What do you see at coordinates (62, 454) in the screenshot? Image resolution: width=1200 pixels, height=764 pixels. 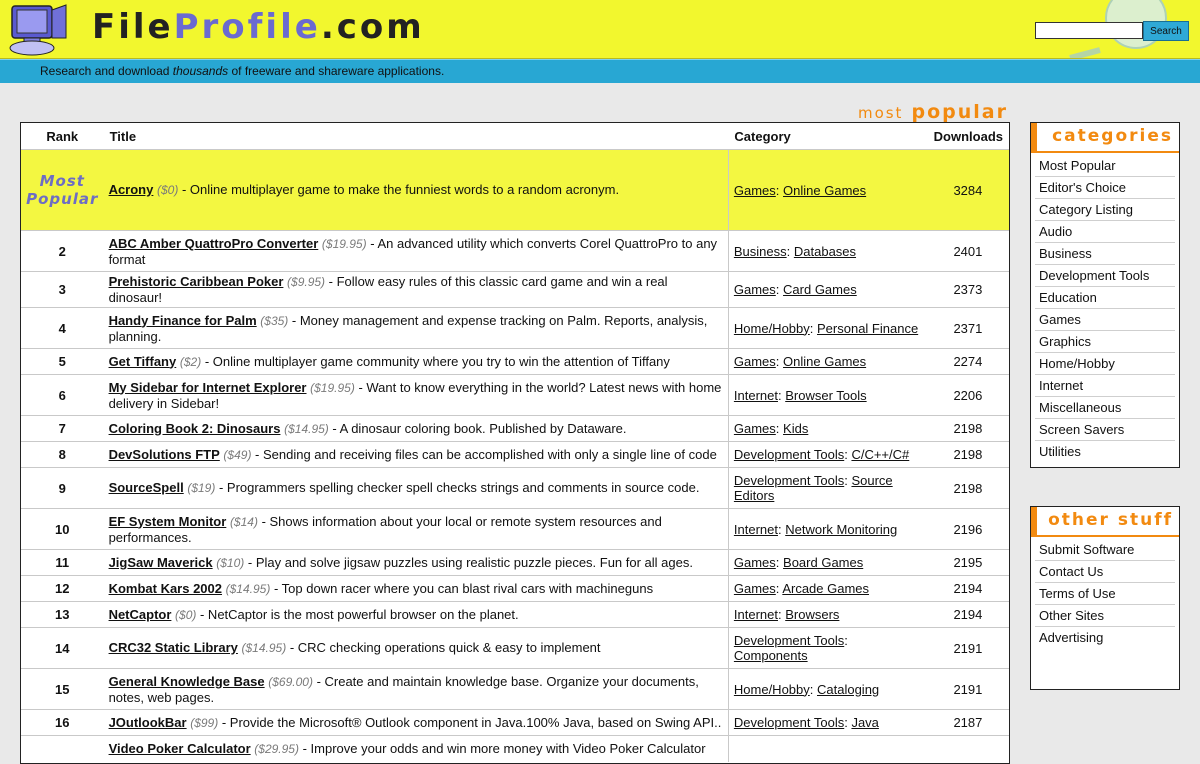 I see `rank-number: 8` at bounding box center [62, 454].